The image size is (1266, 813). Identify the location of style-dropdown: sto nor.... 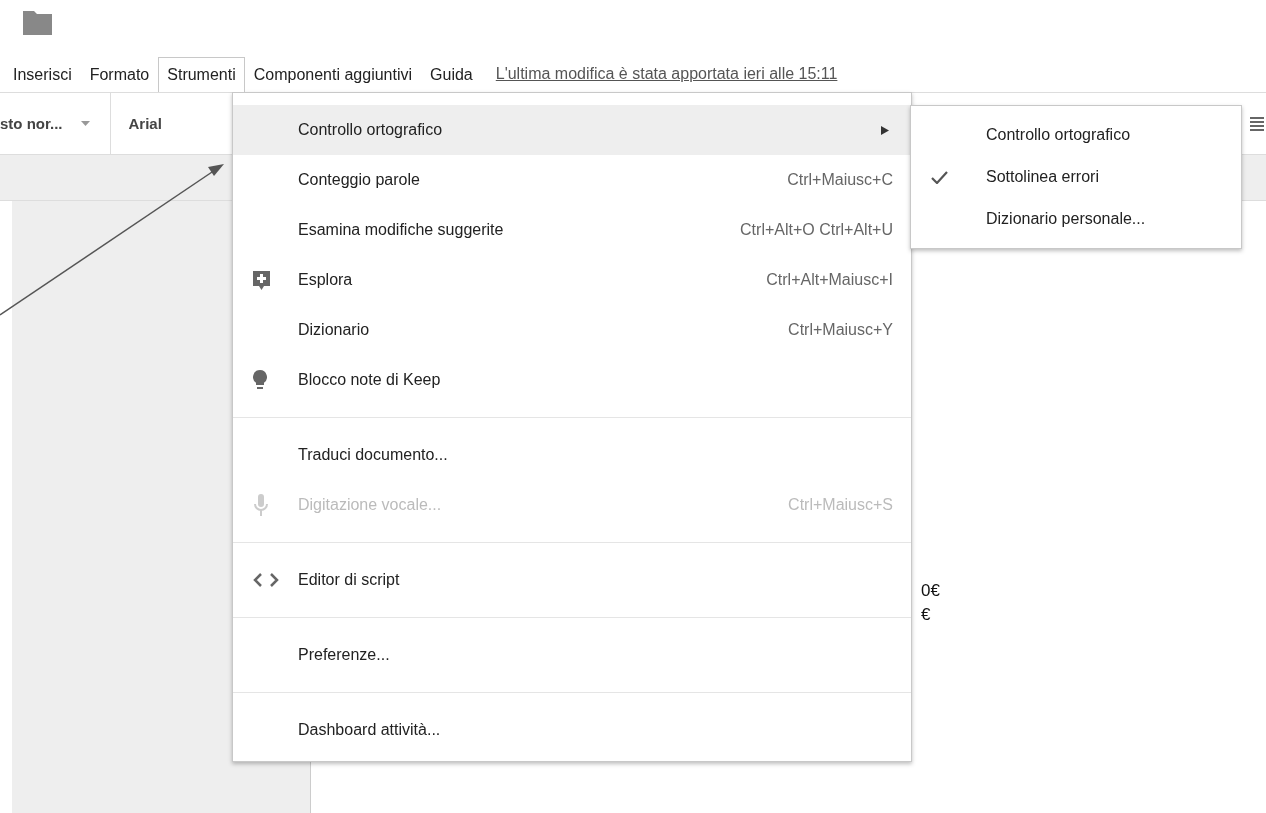
(55, 123).